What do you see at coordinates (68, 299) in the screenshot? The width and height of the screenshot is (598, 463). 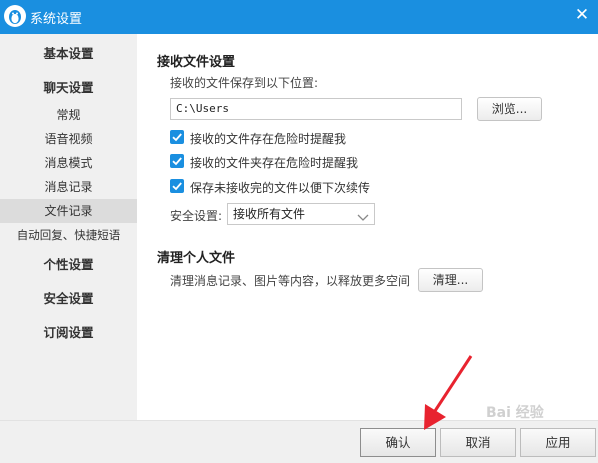 I see `sidebar-item-security: 安全设置` at bounding box center [68, 299].